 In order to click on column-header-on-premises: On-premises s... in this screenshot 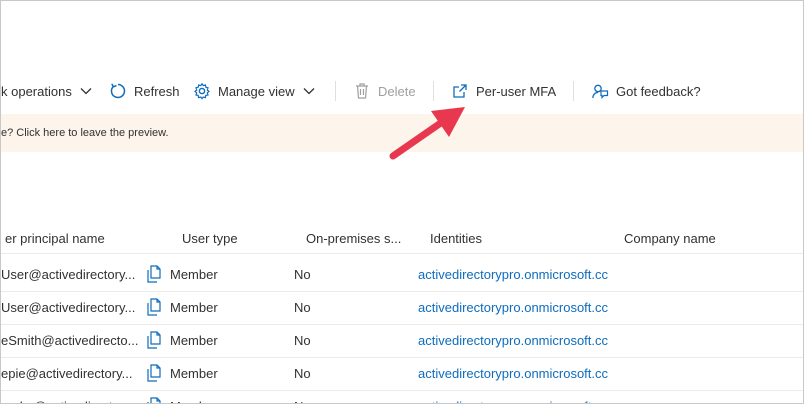, I will do `click(353, 238)`.